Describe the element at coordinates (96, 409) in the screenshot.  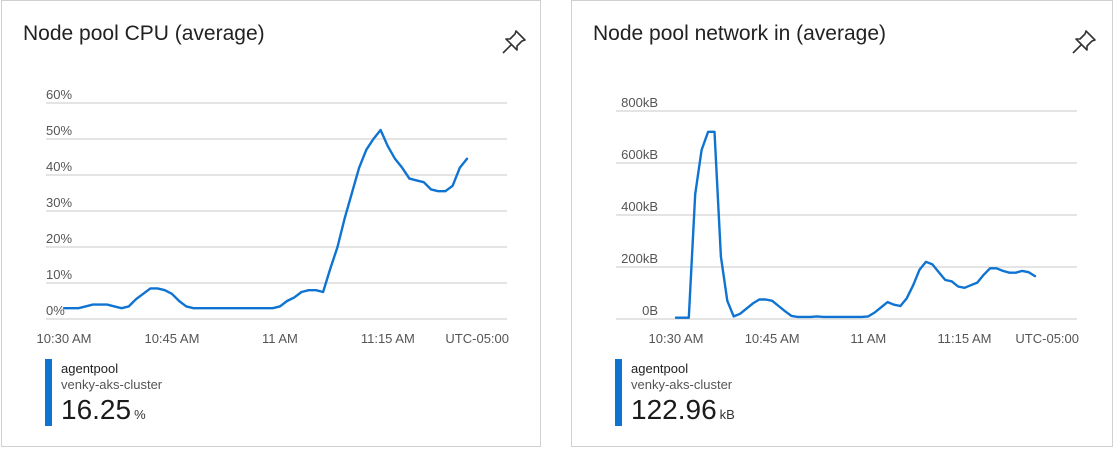
I see `legend-value-number: 16.25` at that location.